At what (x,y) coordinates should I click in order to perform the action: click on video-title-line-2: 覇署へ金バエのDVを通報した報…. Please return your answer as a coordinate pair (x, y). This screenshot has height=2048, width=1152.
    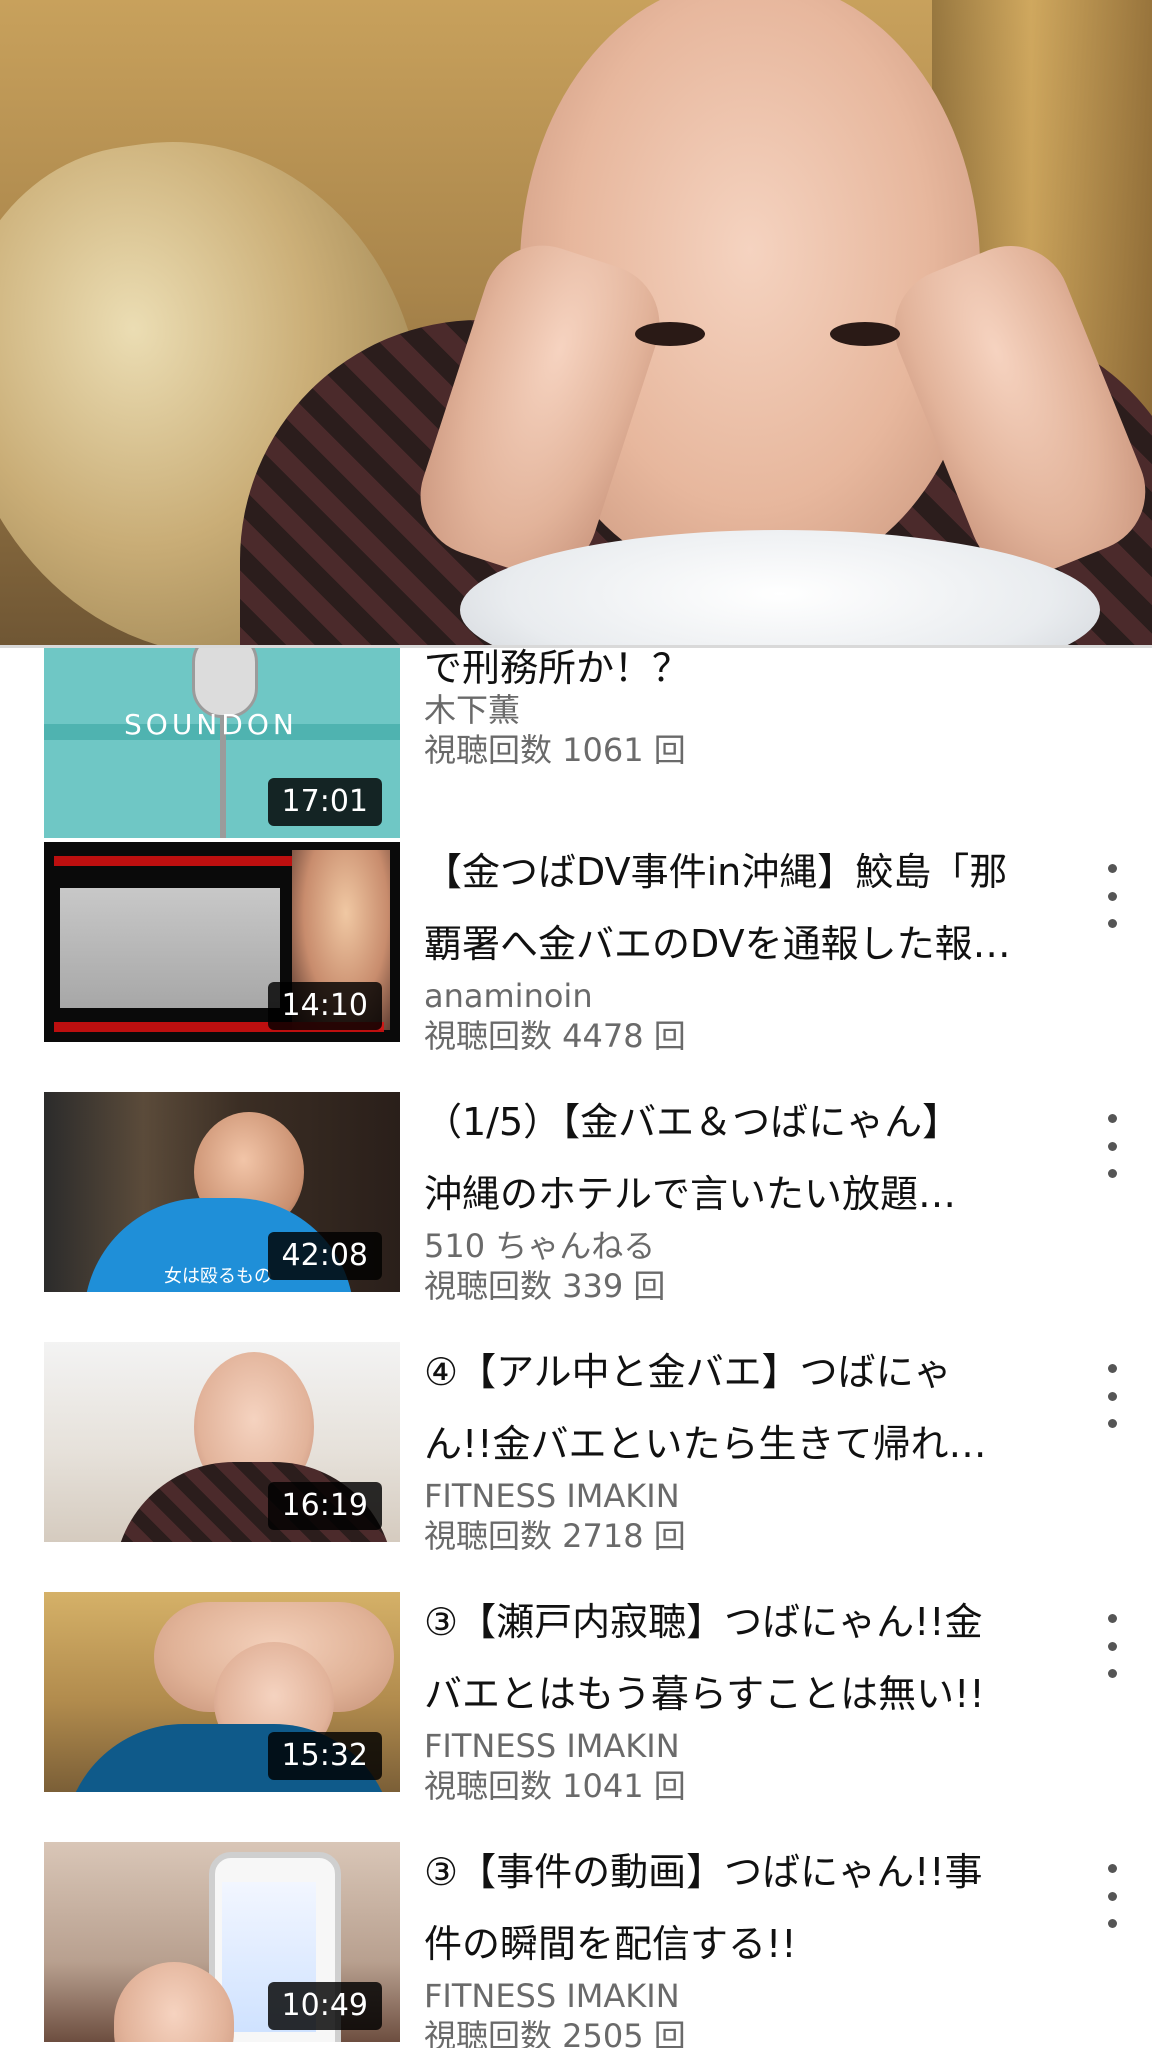
    Looking at the image, I should click on (744, 944).